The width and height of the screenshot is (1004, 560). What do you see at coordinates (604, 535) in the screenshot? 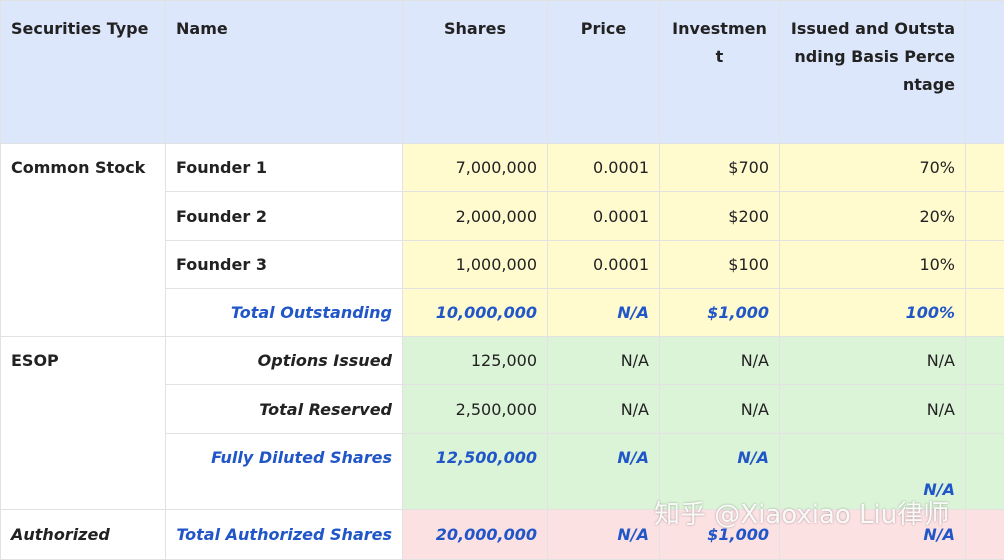
I see `total-authorized-price: N/A` at bounding box center [604, 535].